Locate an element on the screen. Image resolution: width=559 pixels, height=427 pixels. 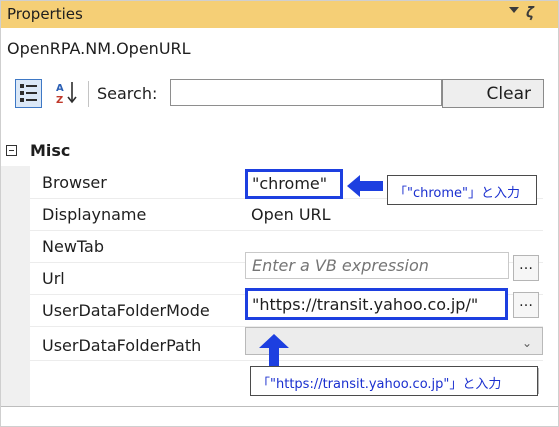
pin-icon: 𝜻 is located at coordinates (530, 12).